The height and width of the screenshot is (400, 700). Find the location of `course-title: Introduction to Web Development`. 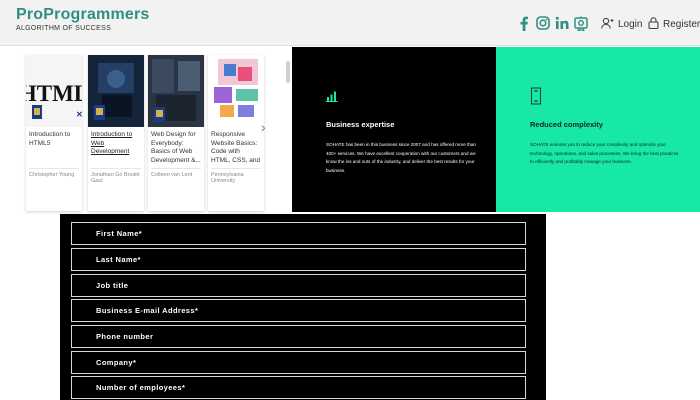

course-title: Introduction to Web Development is located at coordinates (112, 143).